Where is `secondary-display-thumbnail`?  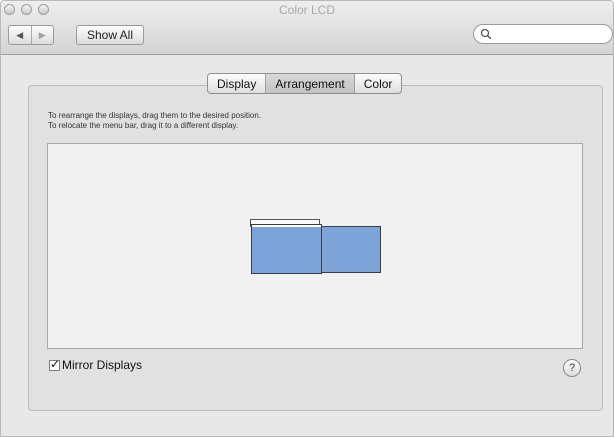
secondary-display-thumbnail is located at coordinates (351, 249).